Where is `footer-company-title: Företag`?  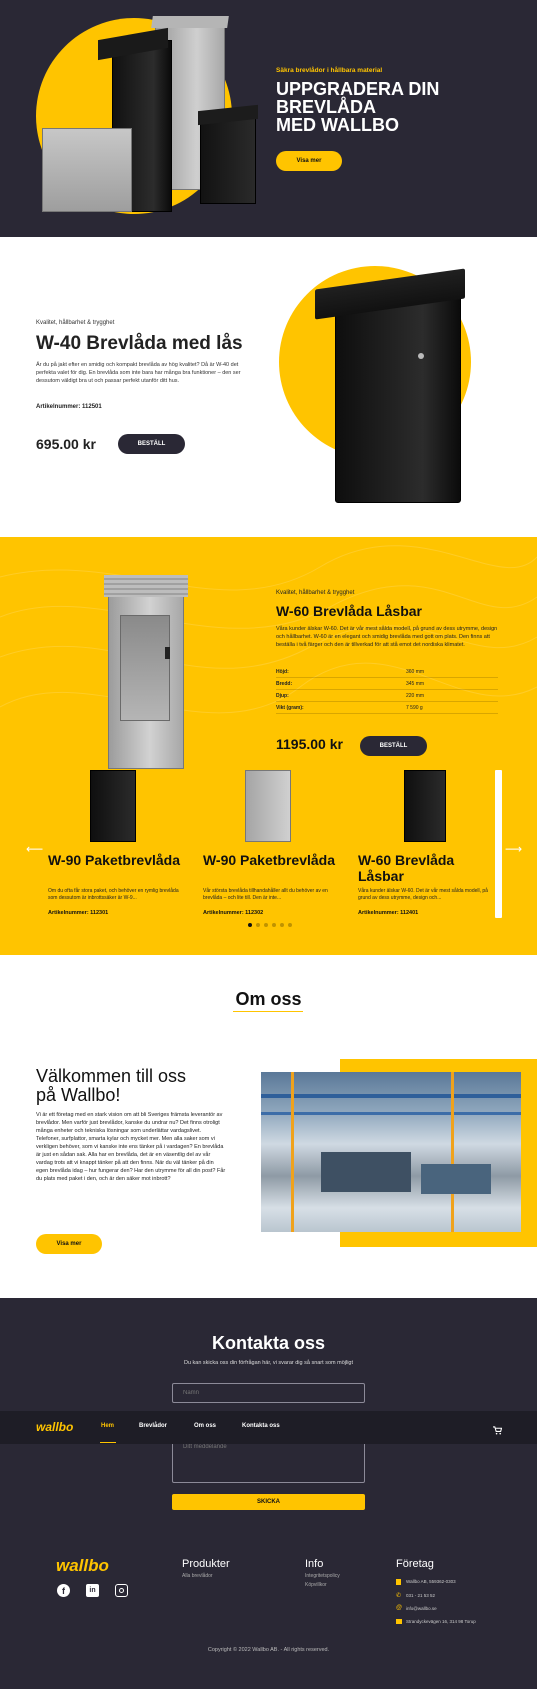
footer-company-title: Företag is located at coordinates (415, 1564).